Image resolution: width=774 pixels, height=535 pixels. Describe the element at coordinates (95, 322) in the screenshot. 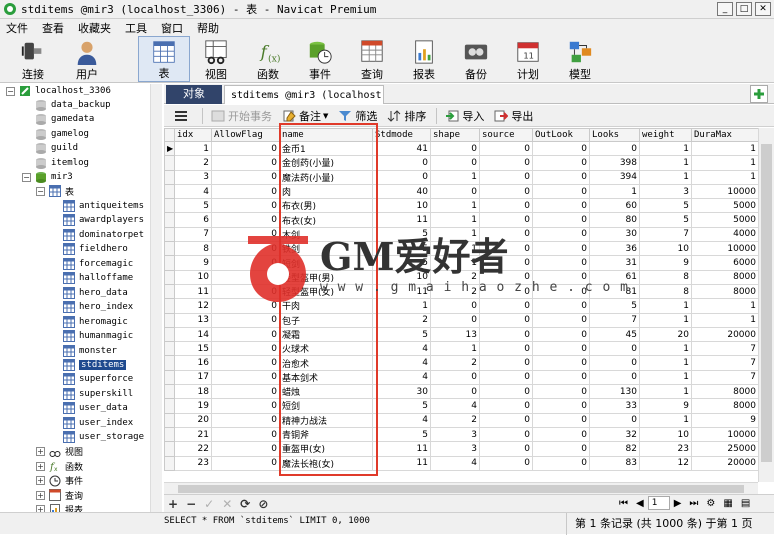

I see `tree-table-heromagic: heromagic` at that location.